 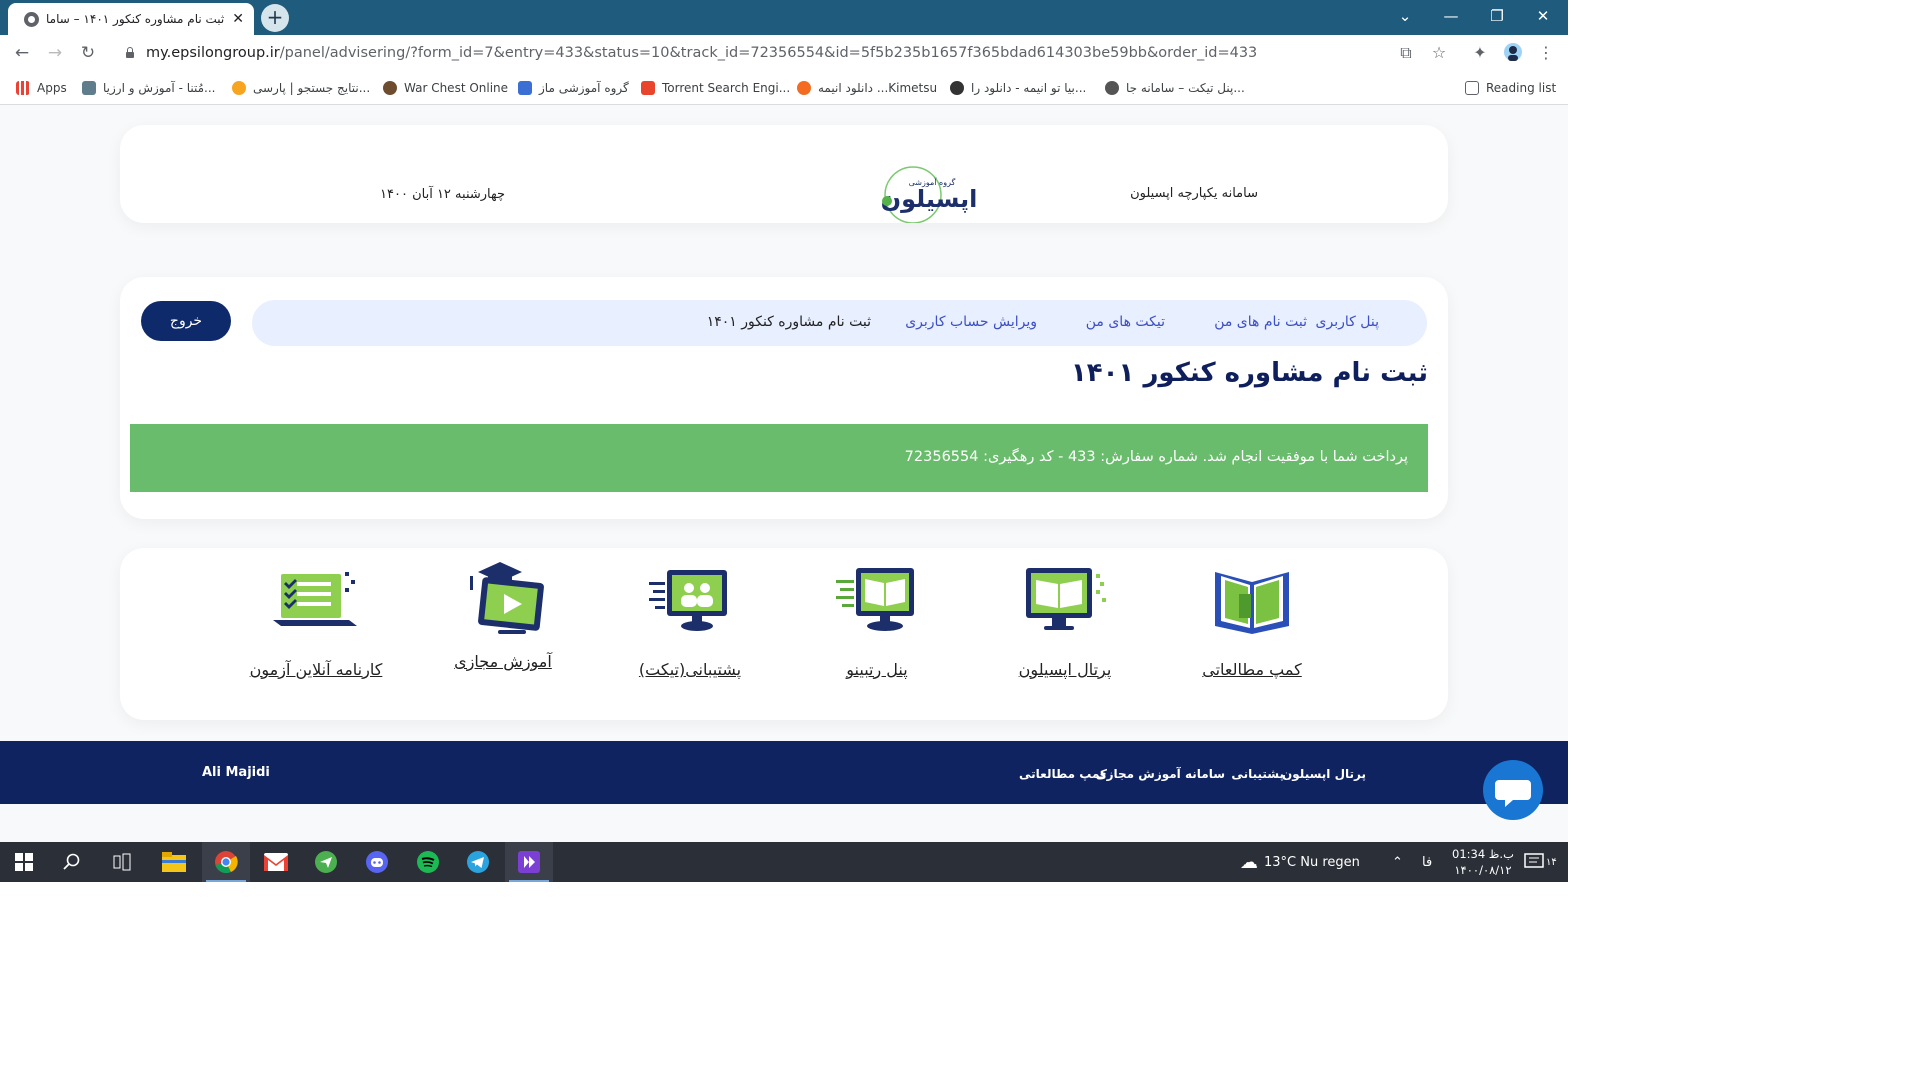 What do you see at coordinates (478, 862) in the screenshot?
I see `telegram-icon` at bounding box center [478, 862].